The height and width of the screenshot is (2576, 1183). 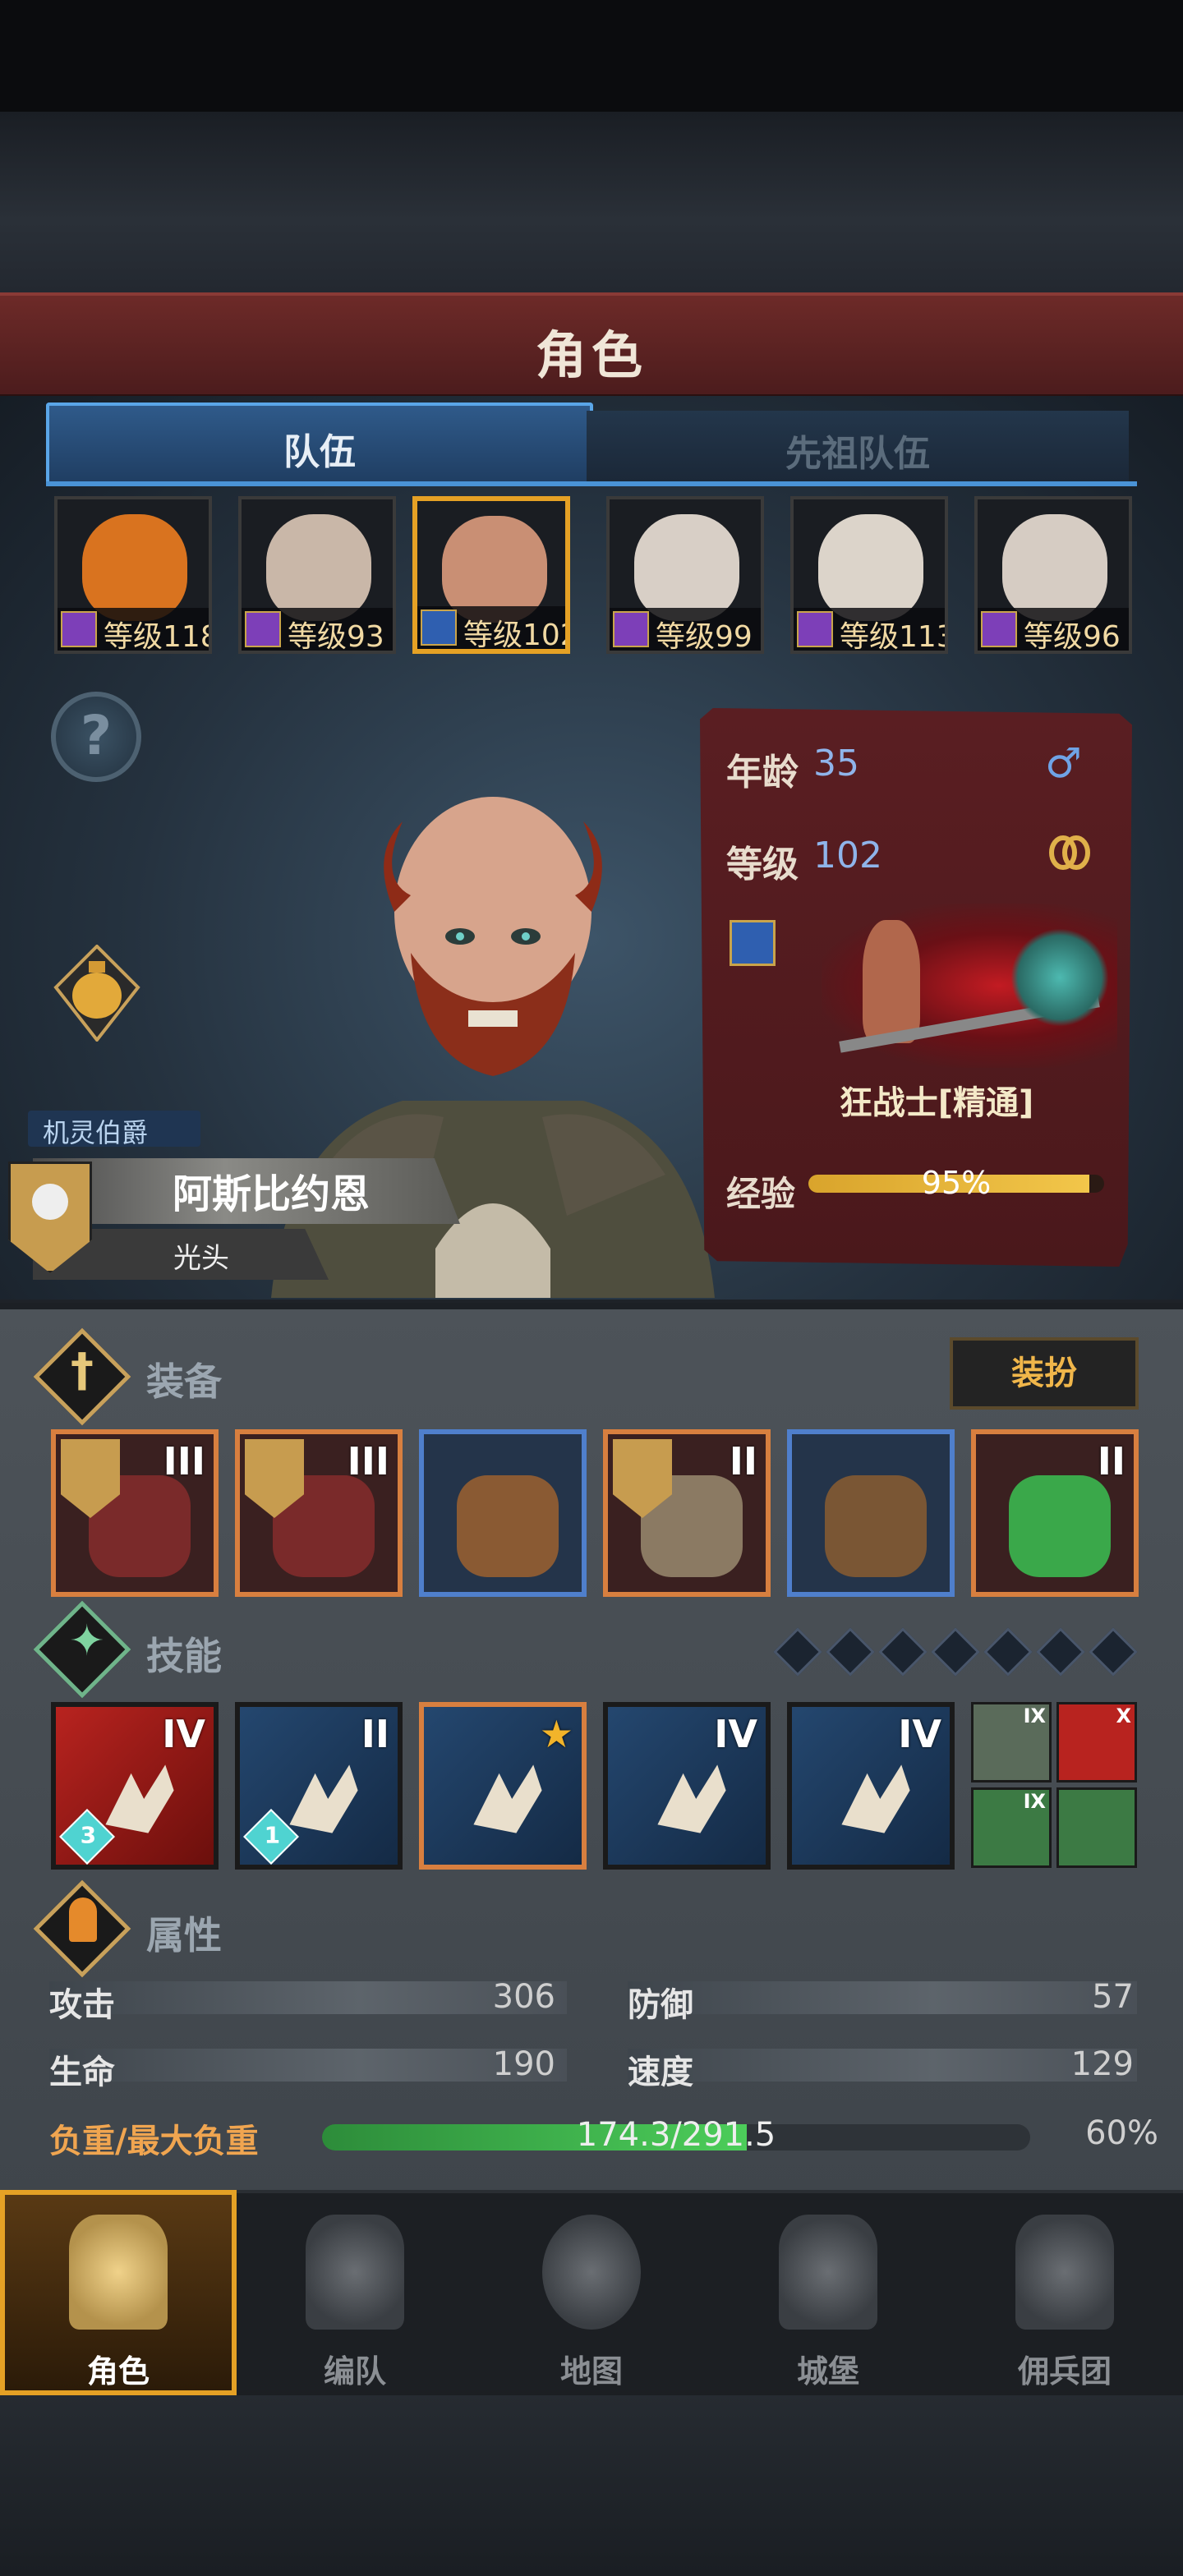 I want to click on question-icon: ?, so click(x=96, y=735).